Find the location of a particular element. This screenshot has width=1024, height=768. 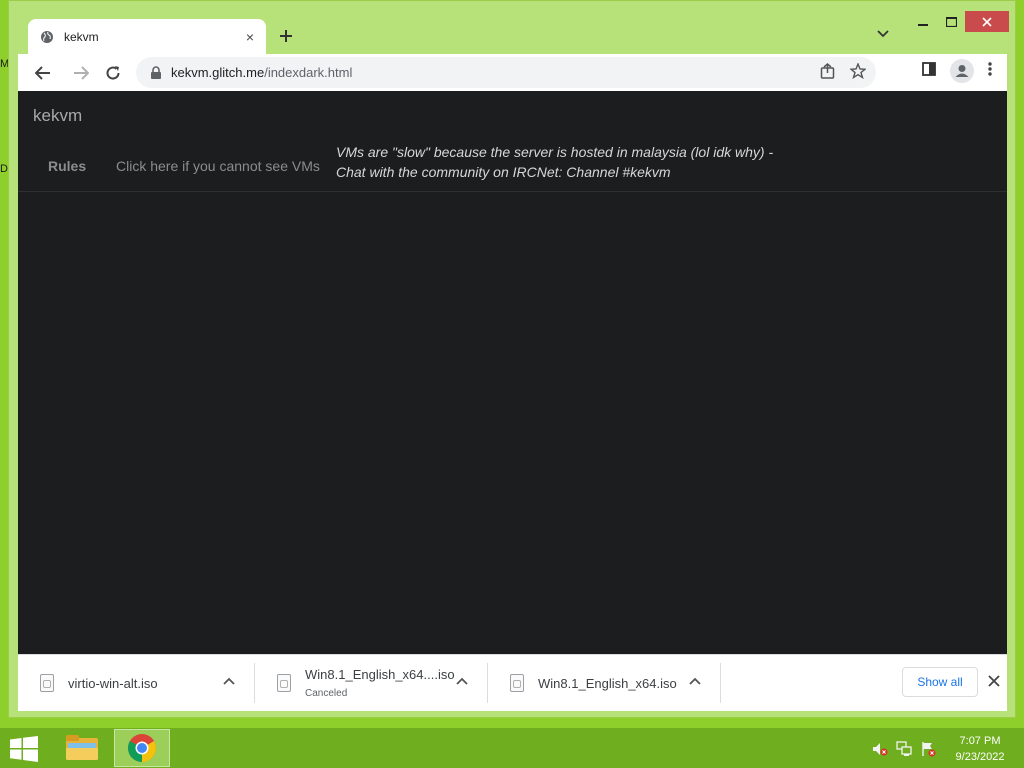

download-text: virtio-win-alt.iso is located at coordinates (113, 683).